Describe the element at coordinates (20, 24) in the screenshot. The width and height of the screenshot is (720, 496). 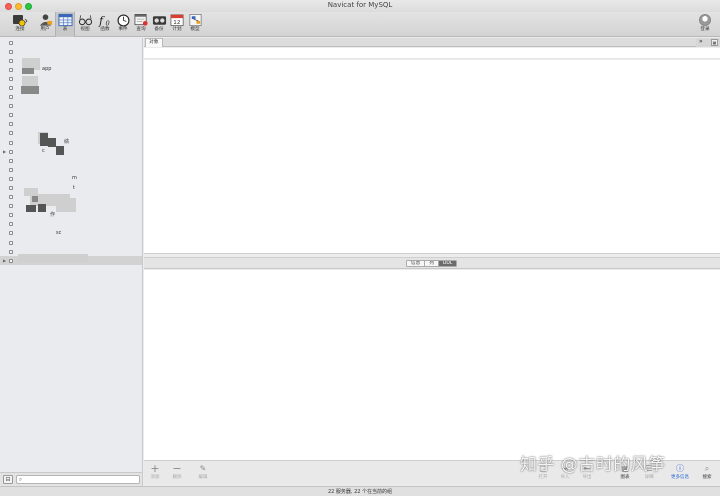
I see `toolbar-connection-button: 连接` at that location.